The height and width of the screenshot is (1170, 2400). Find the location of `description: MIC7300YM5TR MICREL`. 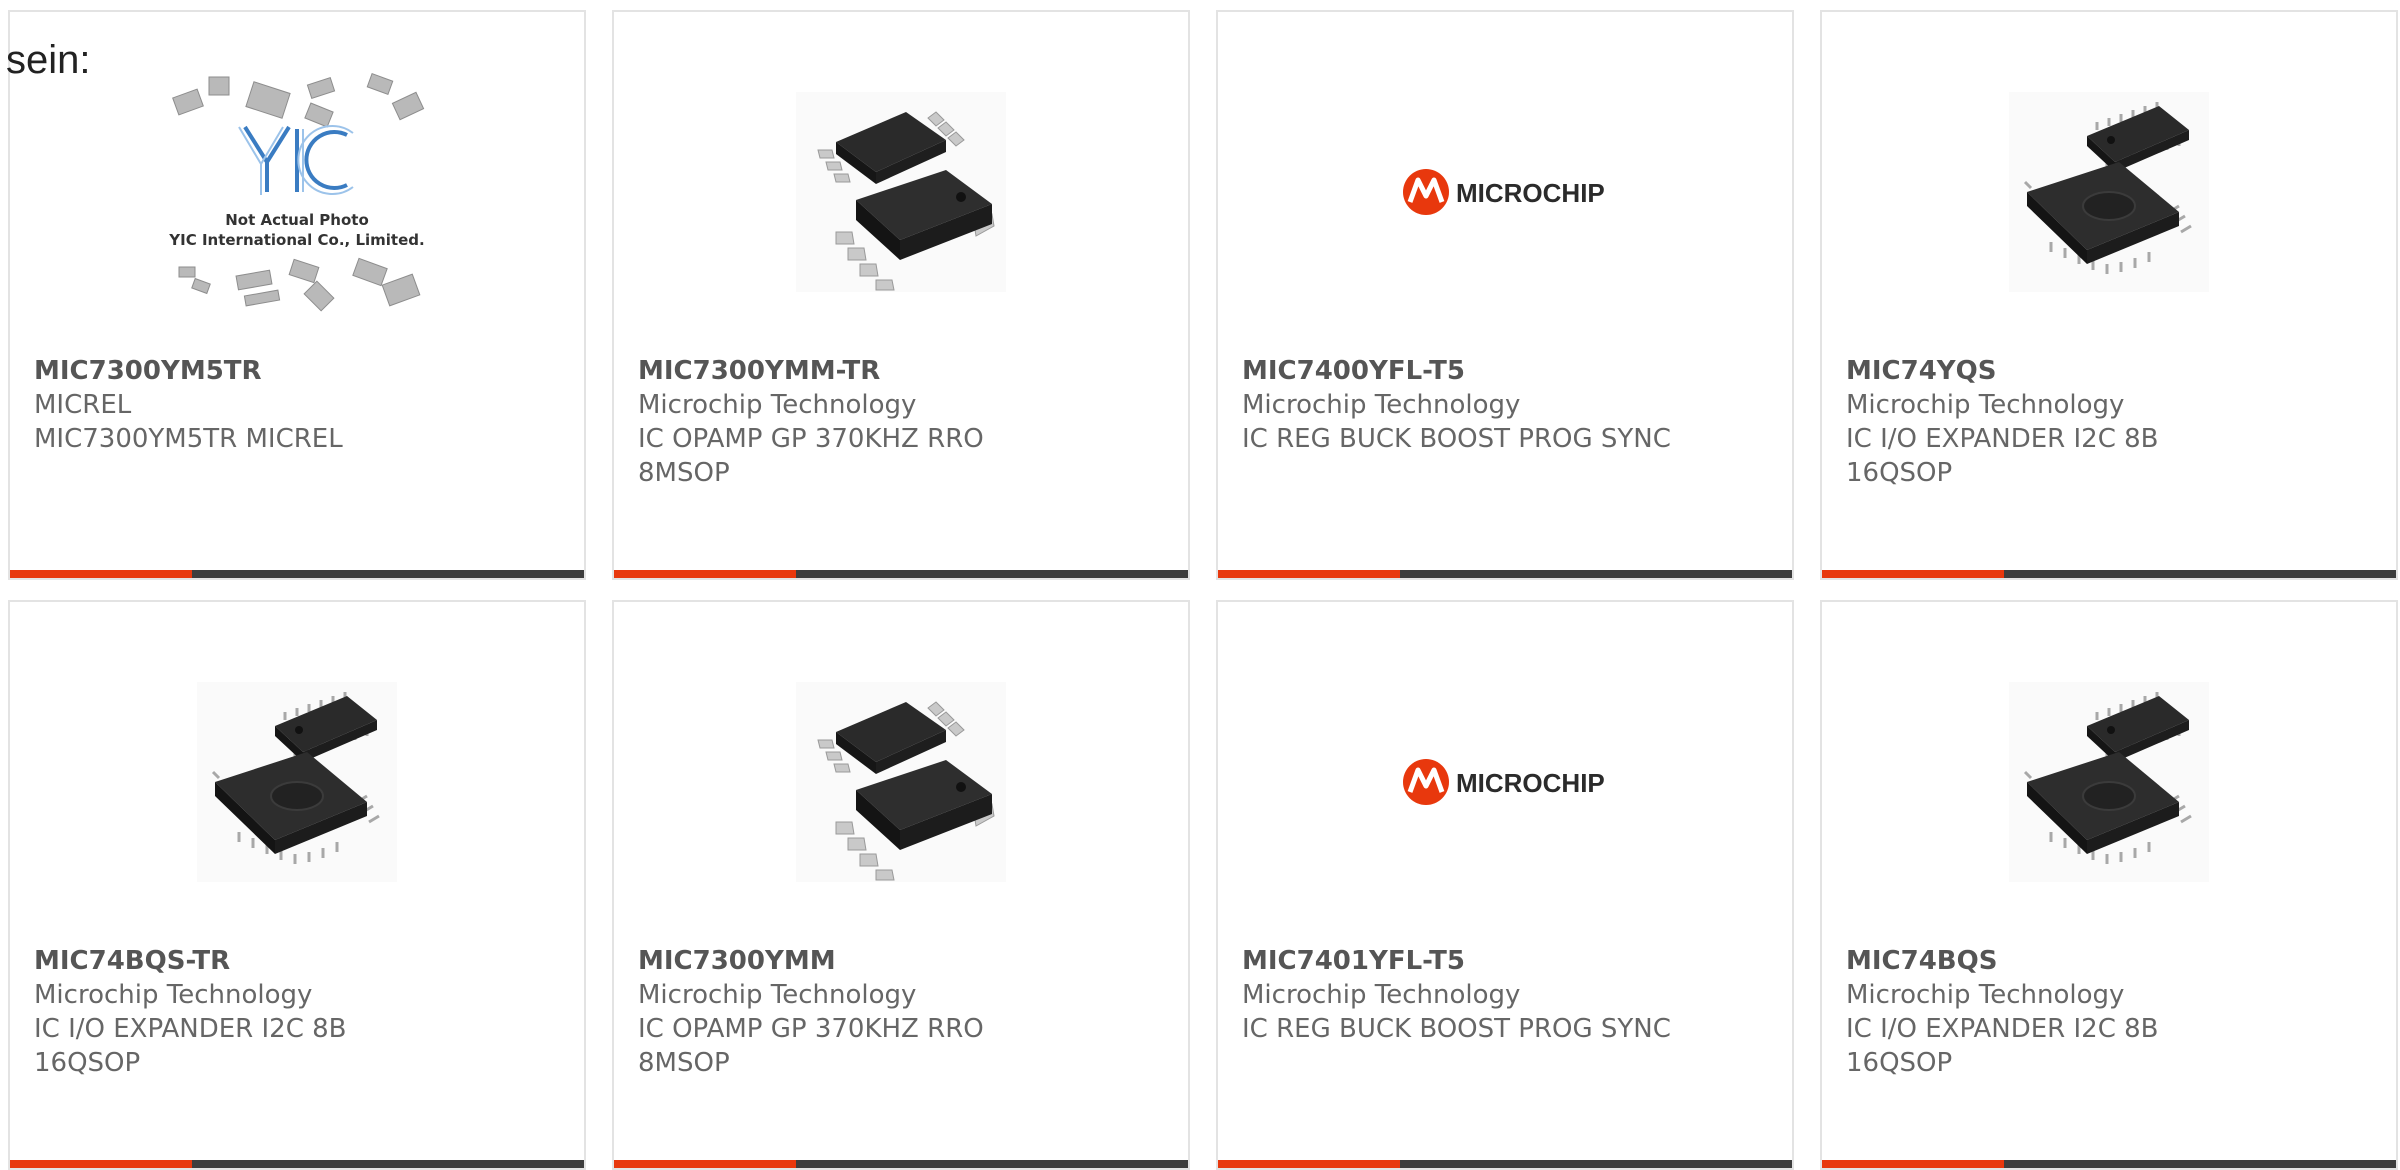

description: MIC7300YM5TR MICREL is located at coordinates (188, 439).